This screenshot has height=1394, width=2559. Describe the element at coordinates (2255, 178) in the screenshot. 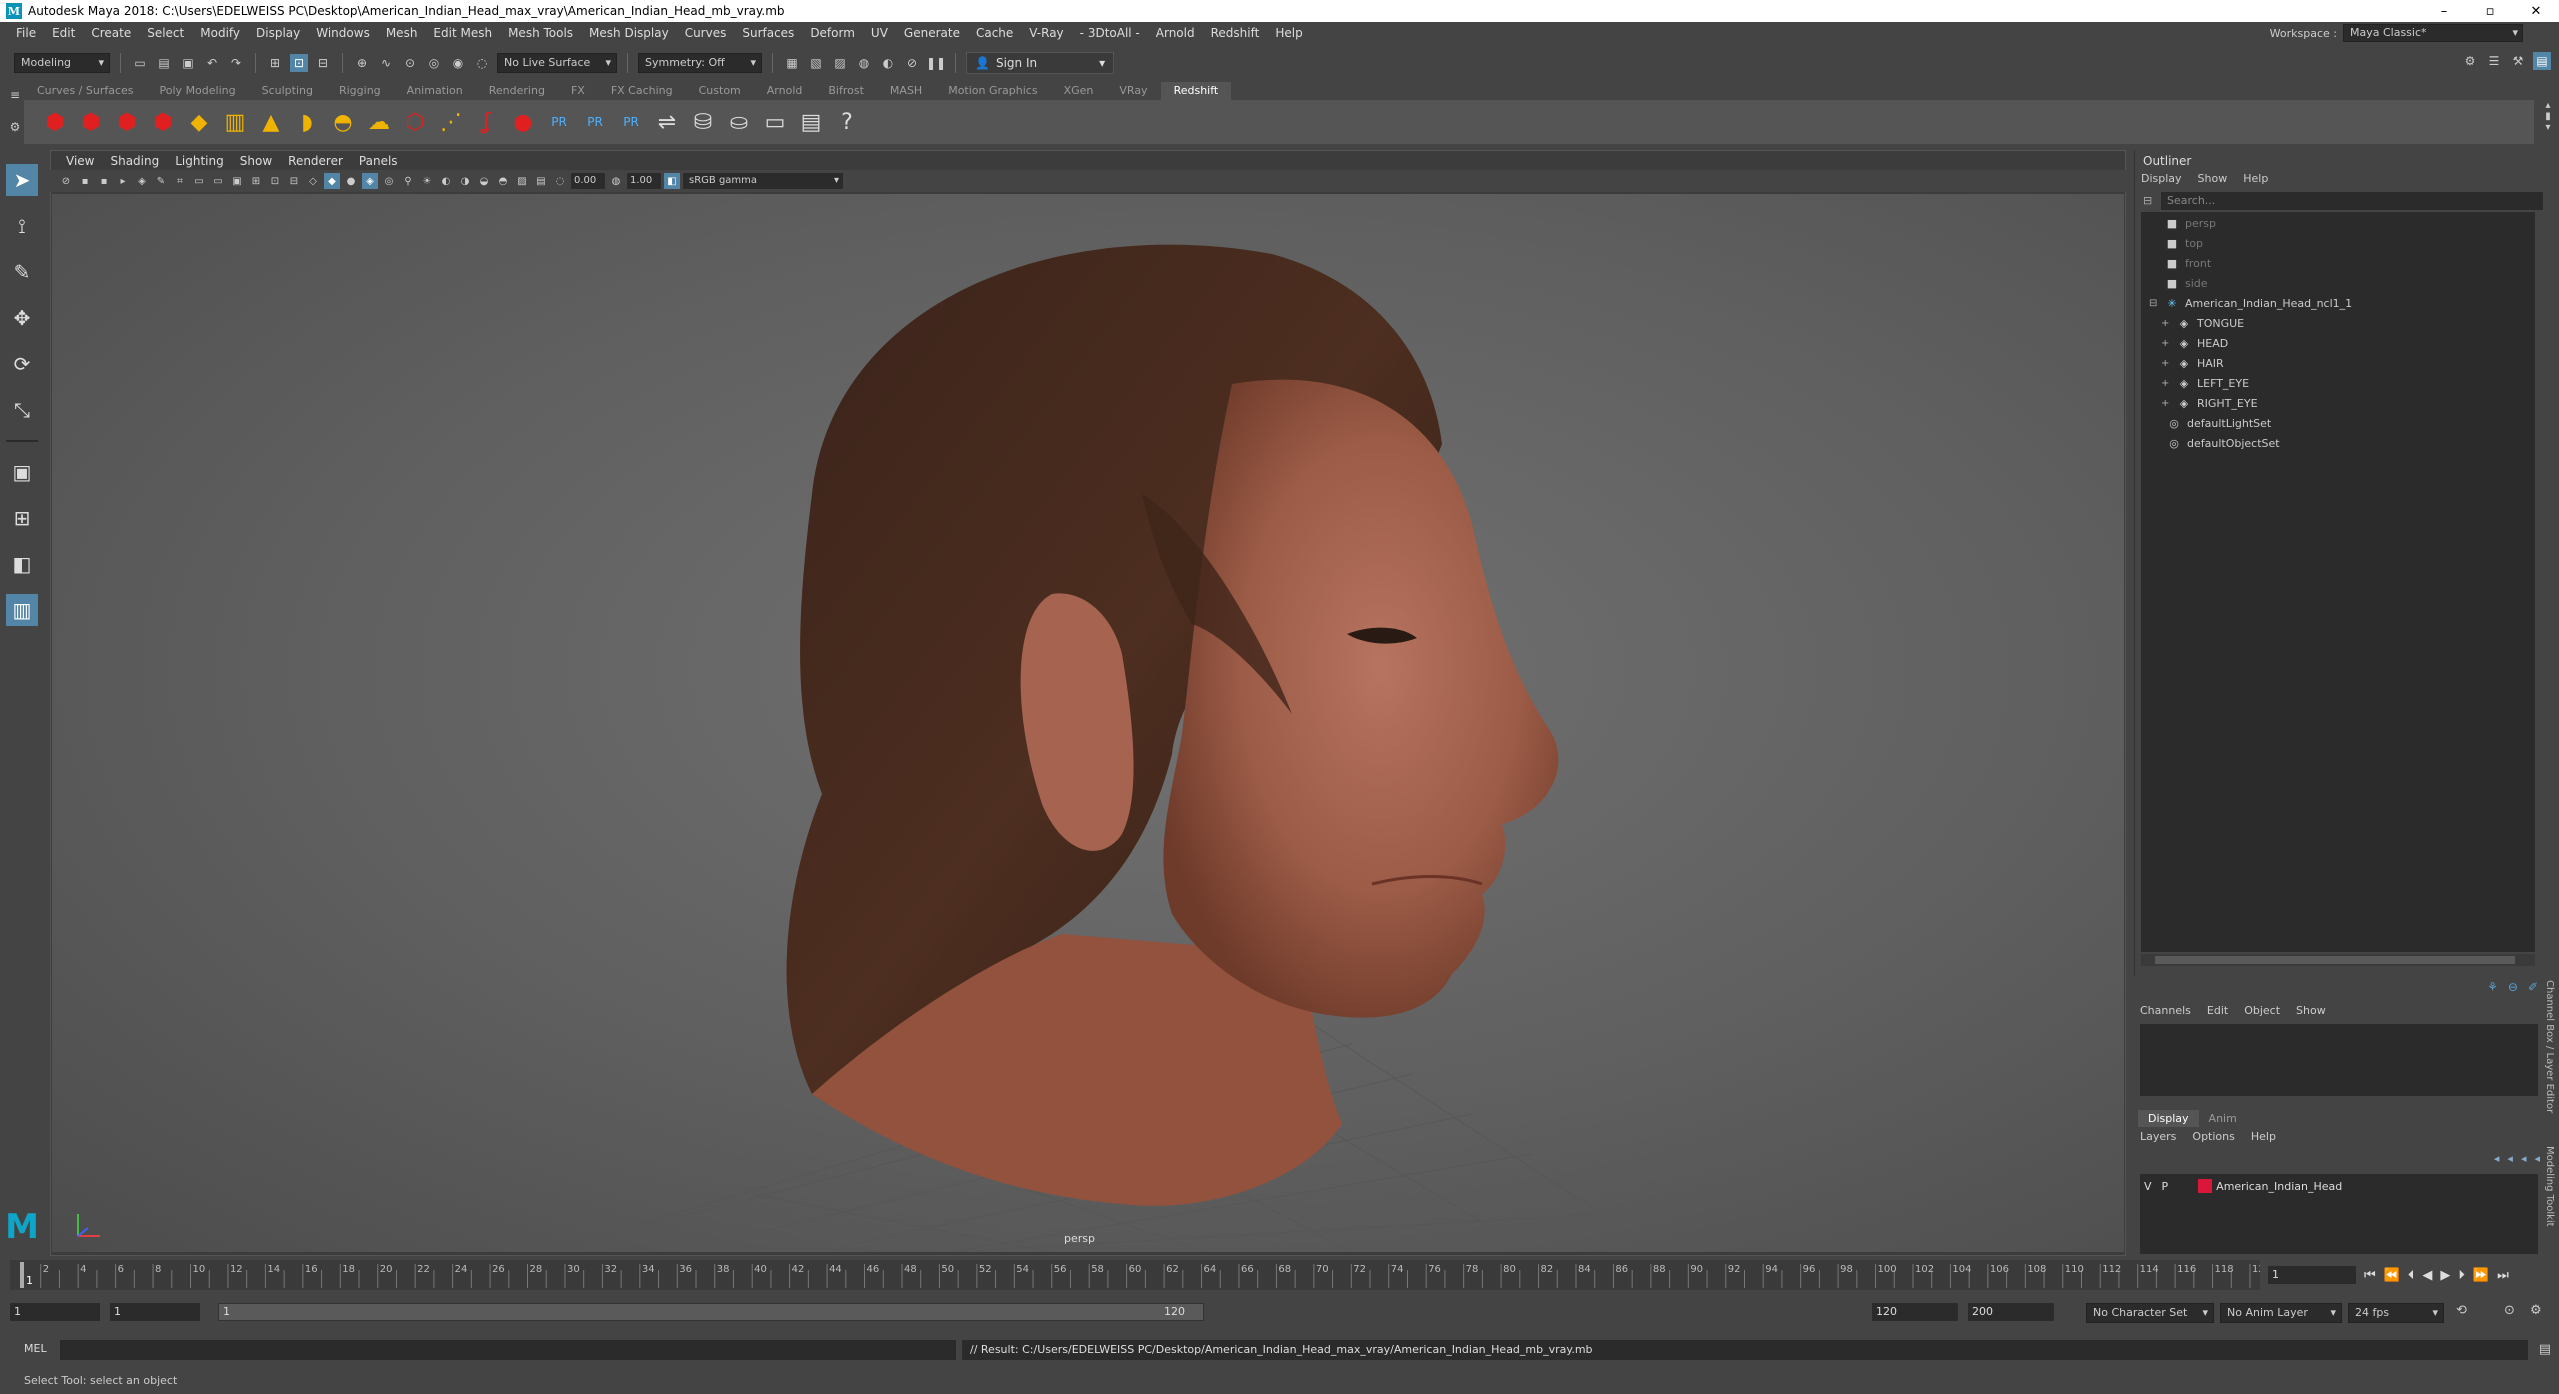

I see `outliner-menu-help: Help` at that location.